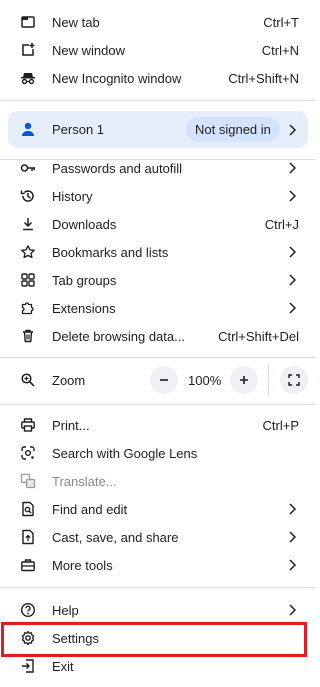 The image size is (320, 687). Describe the element at coordinates (28, 481) in the screenshot. I see `translate-icon` at that location.